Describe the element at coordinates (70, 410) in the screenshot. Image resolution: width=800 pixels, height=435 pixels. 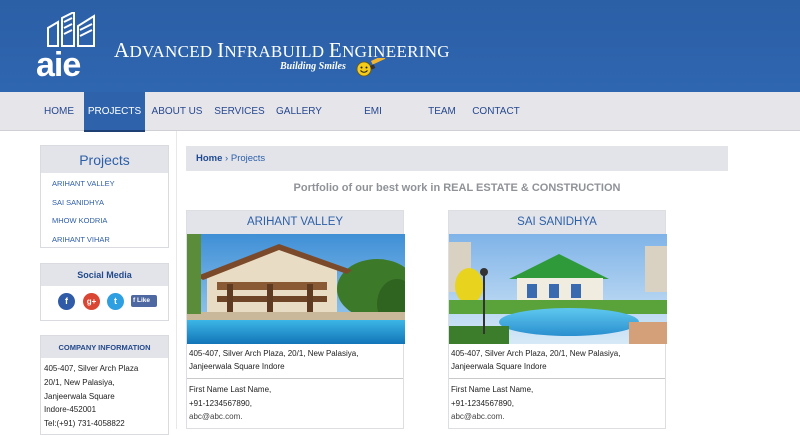
I see `company-address-line: Indore-452001` at that location.